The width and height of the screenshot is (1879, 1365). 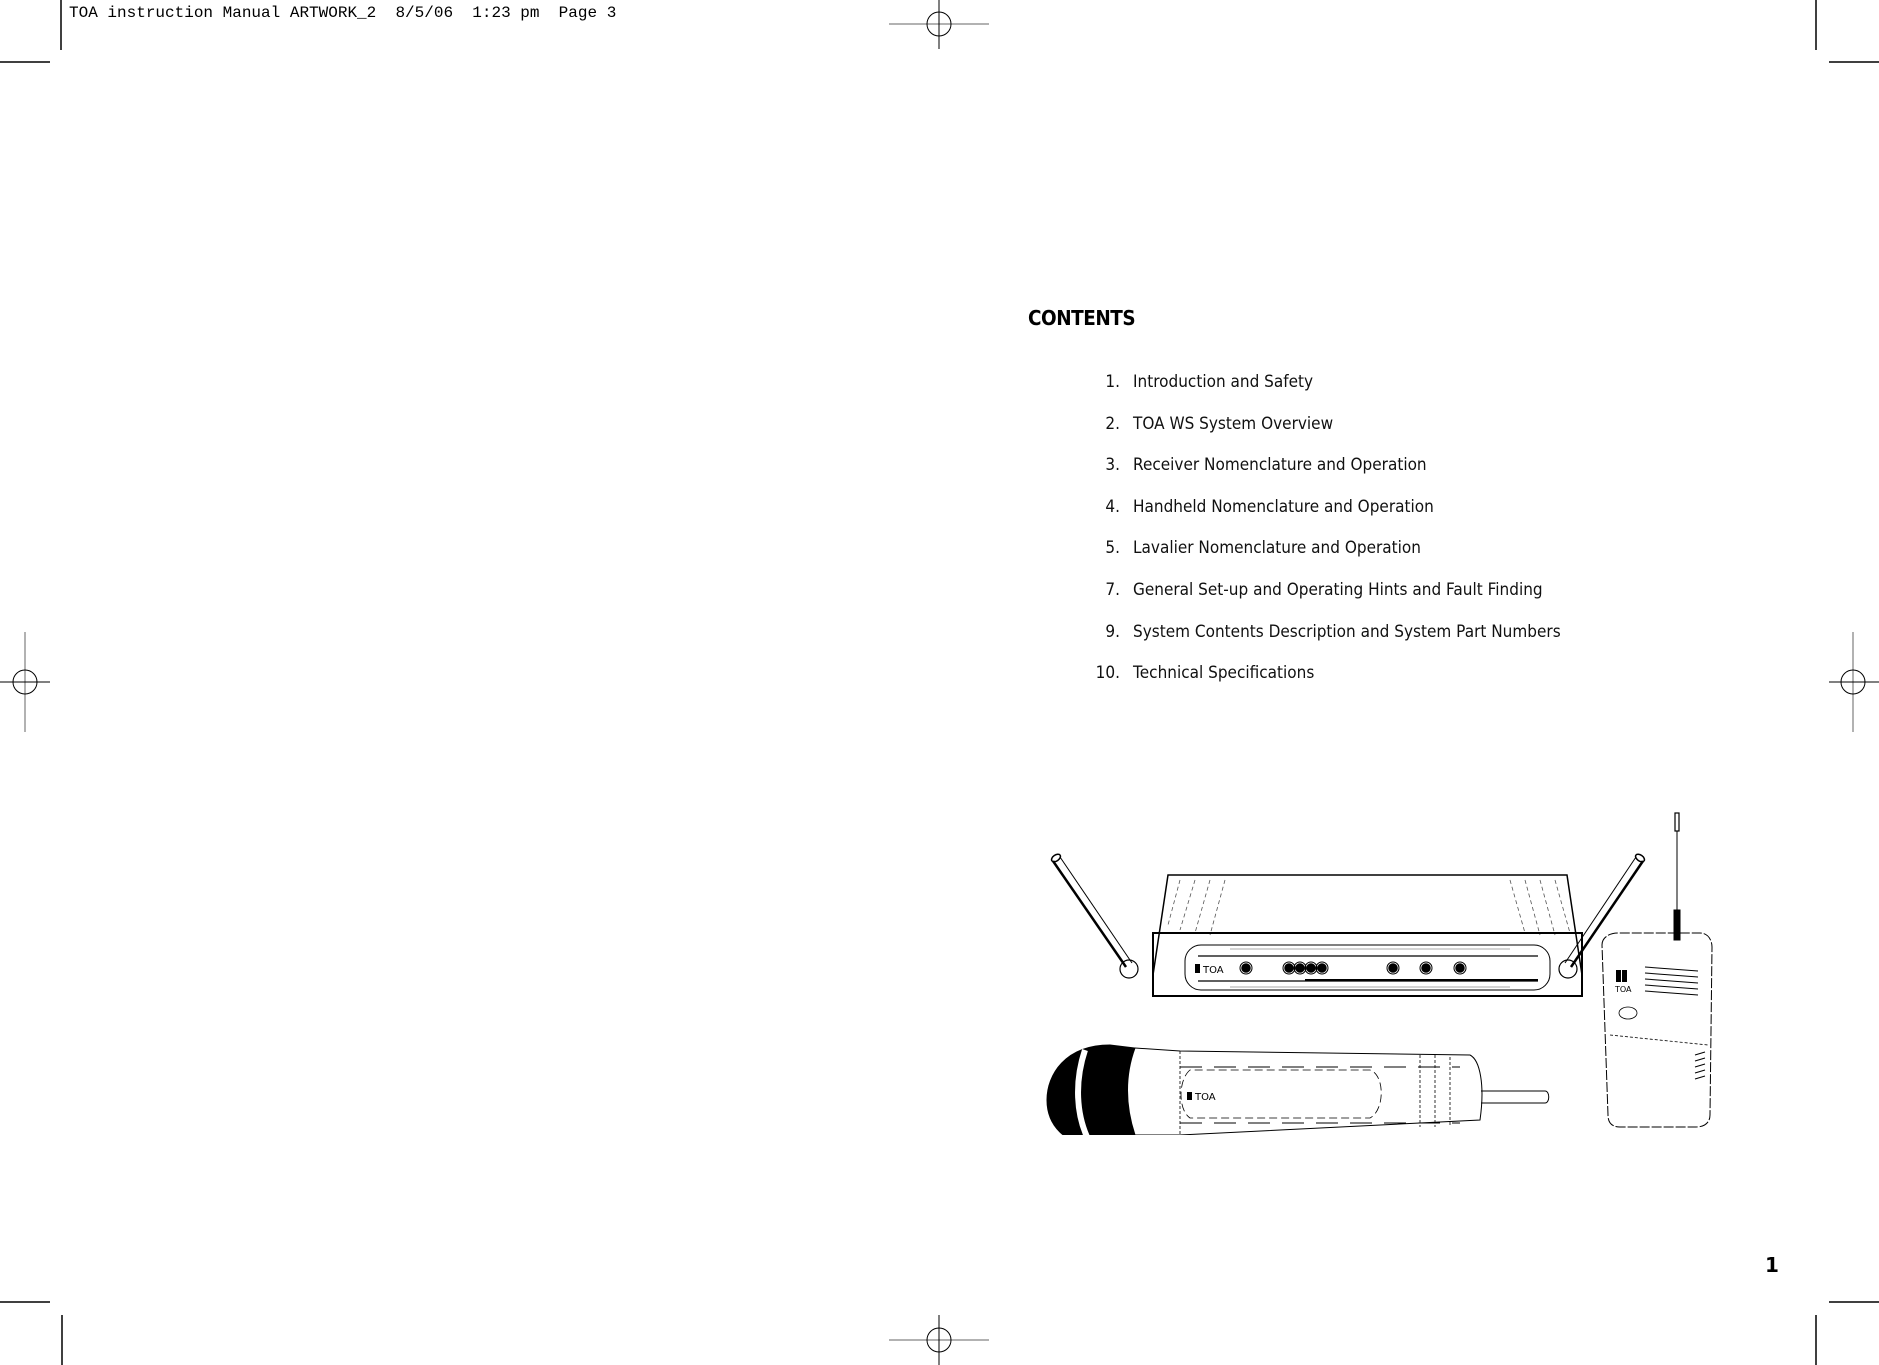 What do you see at coordinates (1772, 1265) in the screenshot?
I see `page-number: 1` at bounding box center [1772, 1265].